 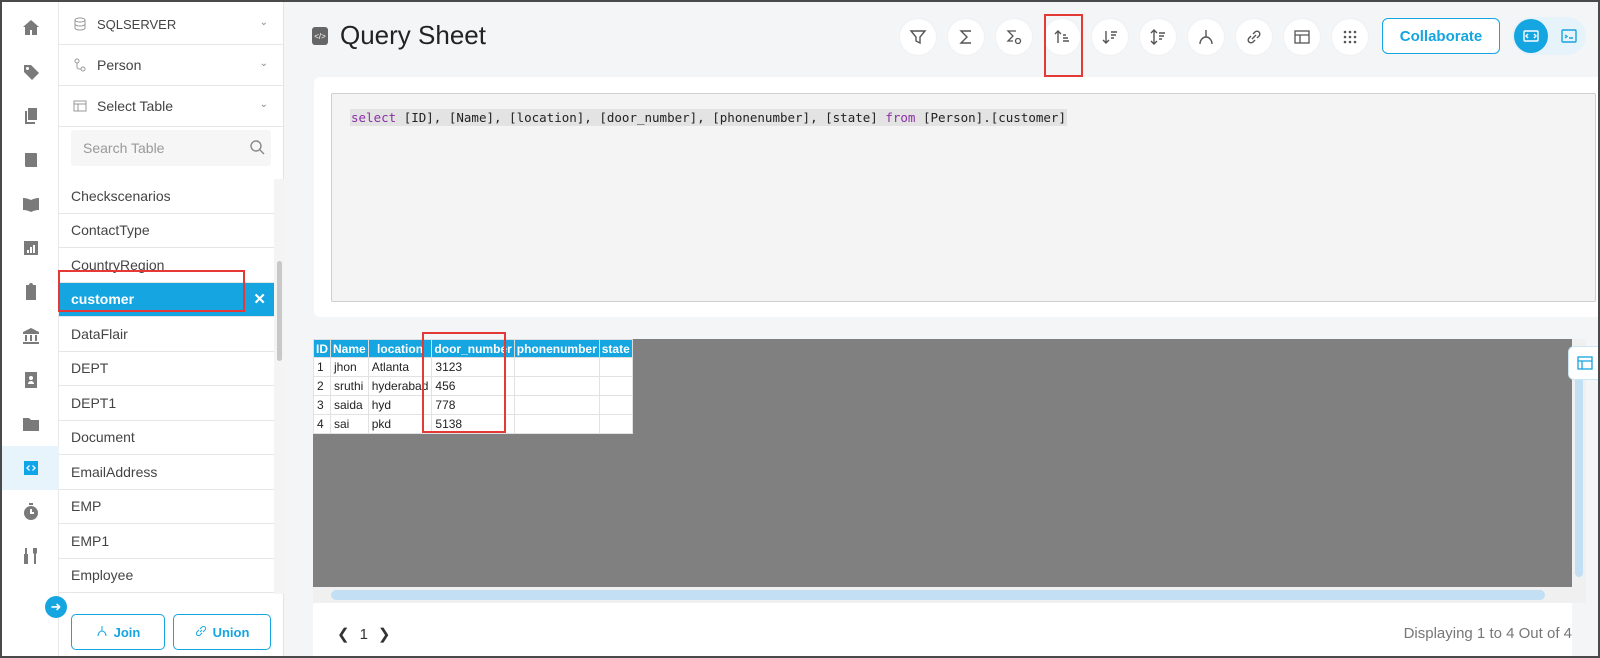 What do you see at coordinates (349, 405) in the screenshot?
I see `table-cell: saida` at bounding box center [349, 405].